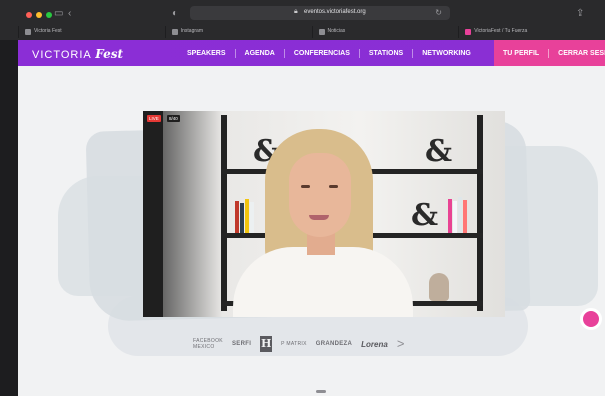 This screenshot has width=605, height=396. Describe the element at coordinates (521, 53) in the screenshot. I see `nav-tu-perfil: TU PERFIL` at that location.